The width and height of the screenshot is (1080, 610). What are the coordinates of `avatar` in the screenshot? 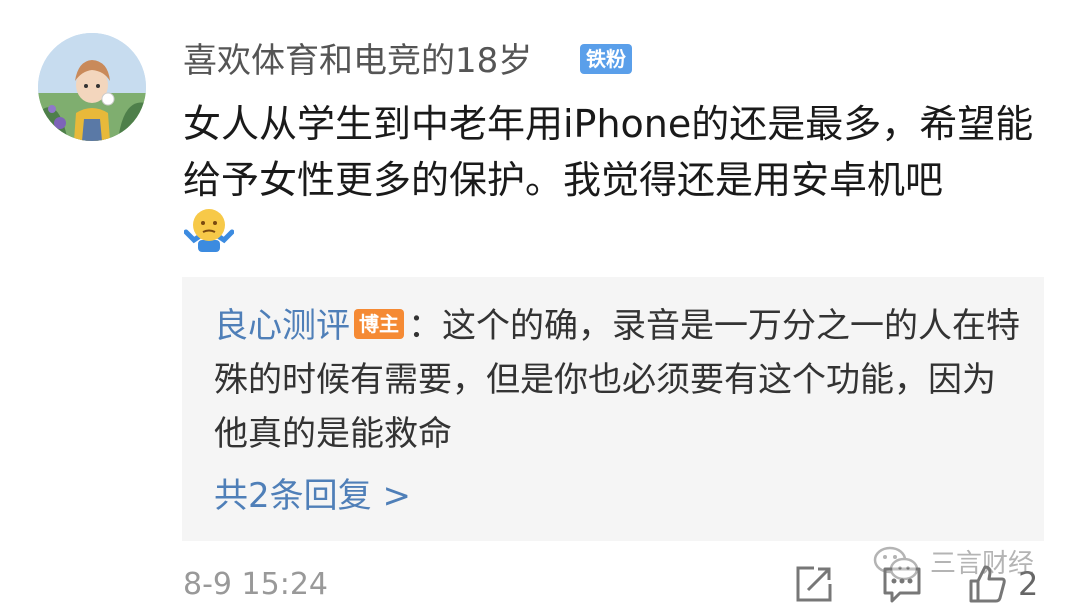 It's located at (92, 87).